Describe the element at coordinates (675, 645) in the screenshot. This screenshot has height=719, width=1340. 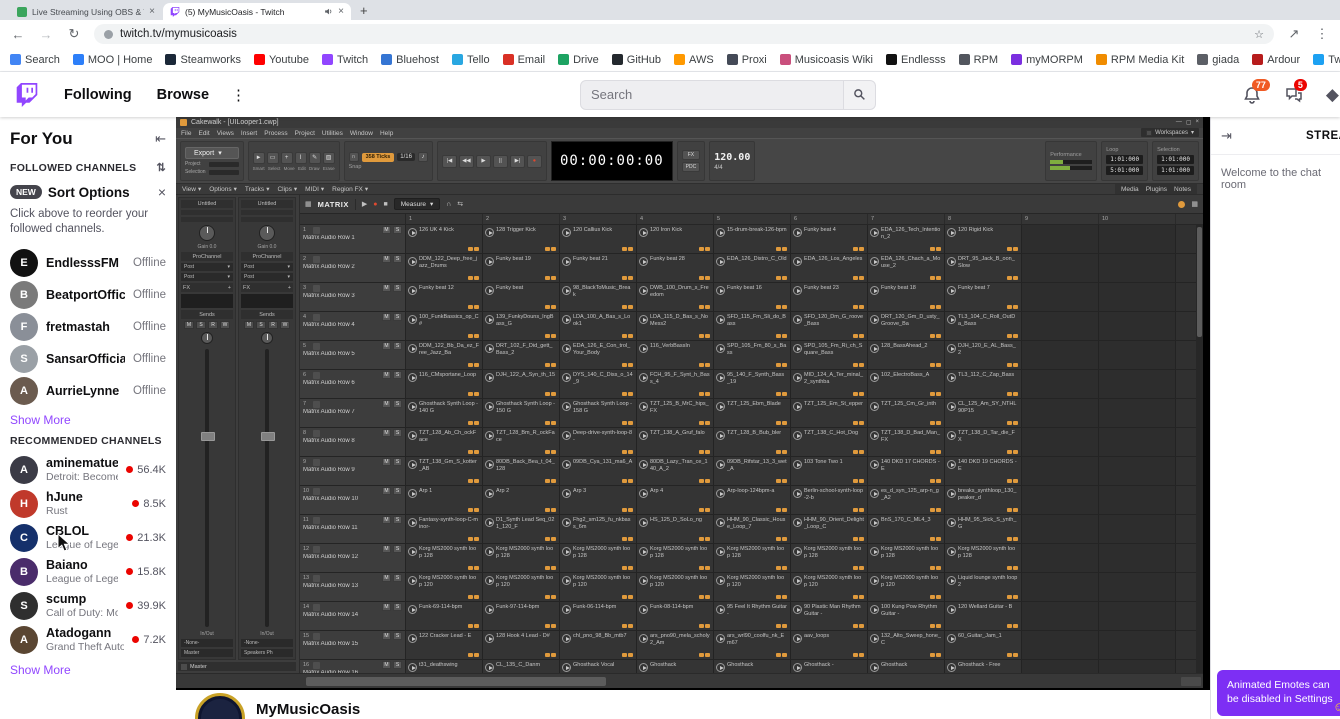
I see `matrix-cell: ars_pno90_mela_scholy2_Am` at that location.